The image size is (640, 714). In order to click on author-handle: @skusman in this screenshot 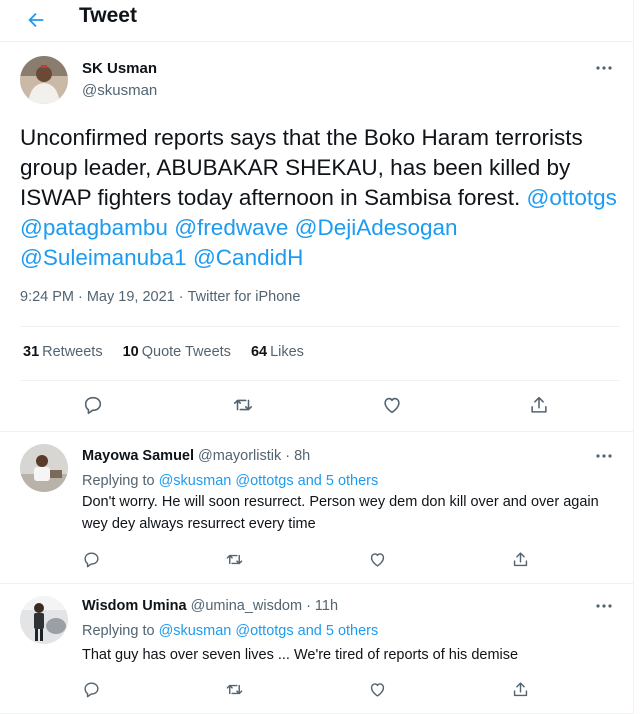, I will do `click(119, 90)`.